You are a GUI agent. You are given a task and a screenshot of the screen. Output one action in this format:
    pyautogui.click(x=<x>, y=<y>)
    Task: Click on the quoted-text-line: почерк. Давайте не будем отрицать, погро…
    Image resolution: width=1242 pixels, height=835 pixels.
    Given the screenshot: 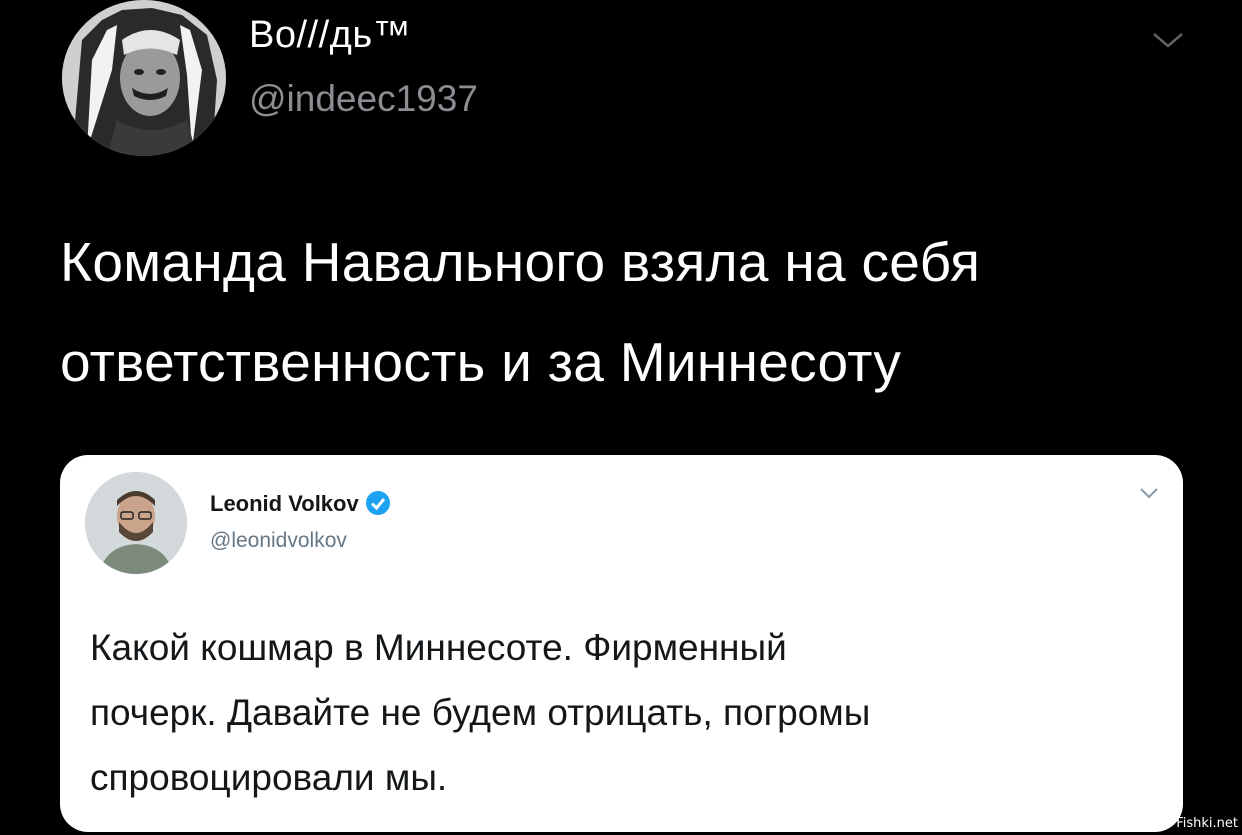 What is the action you would take?
    pyautogui.click(x=480, y=712)
    